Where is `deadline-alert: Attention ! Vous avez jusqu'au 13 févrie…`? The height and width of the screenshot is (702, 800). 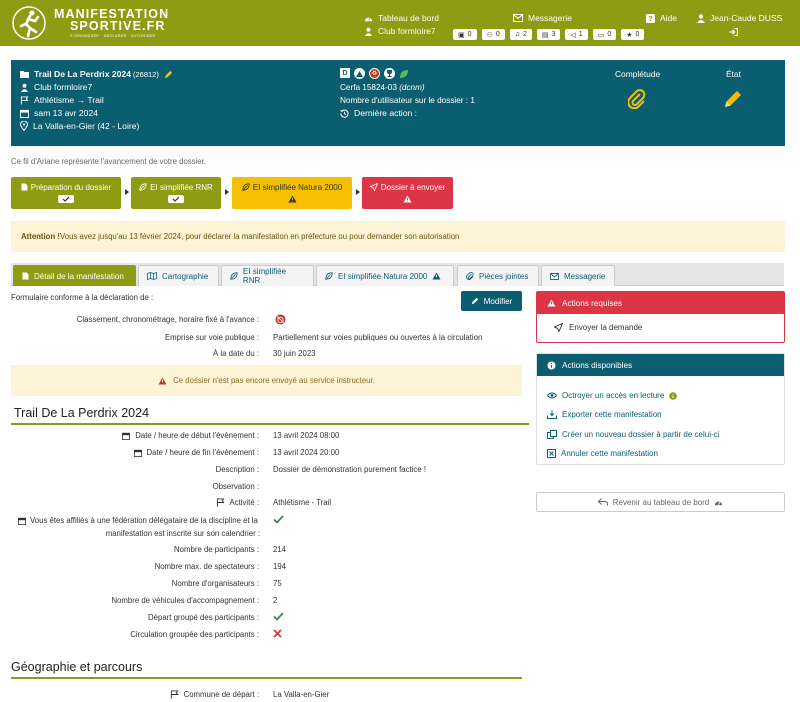
deadline-alert: Attention ! Vous avez jusqu'au 13 févrie… is located at coordinates (398, 236).